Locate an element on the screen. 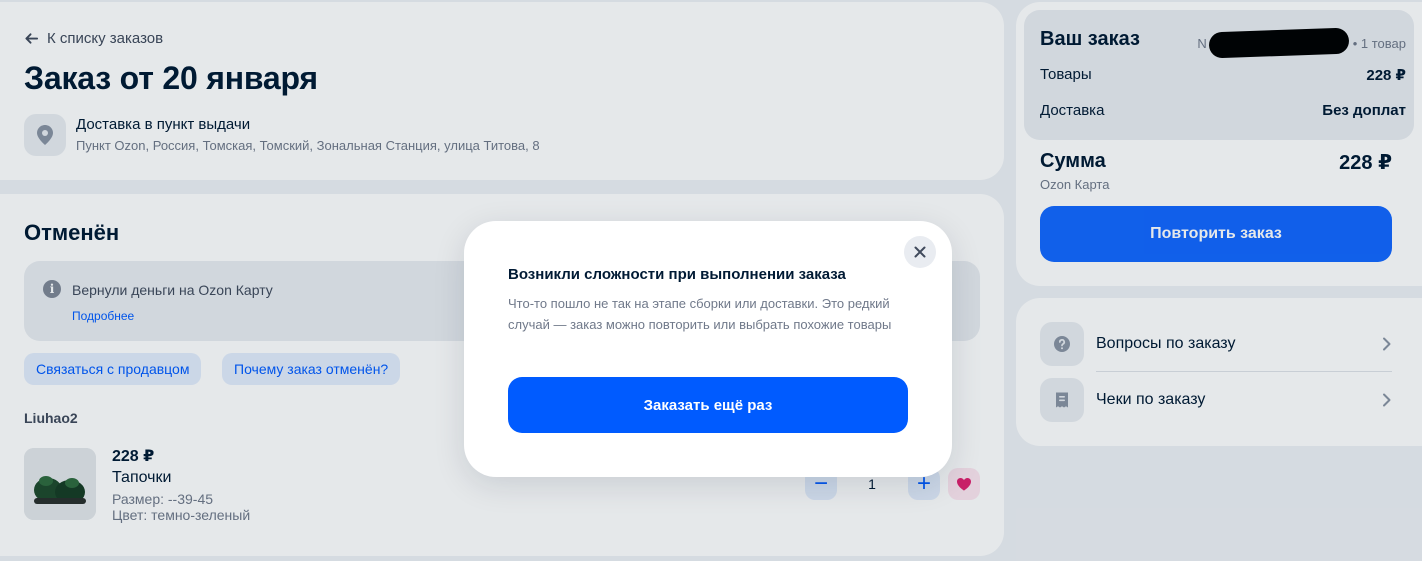 This screenshot has width=1422, height=561. order-again-button: Заказать ещё раз is located at coordinates (708, 405).